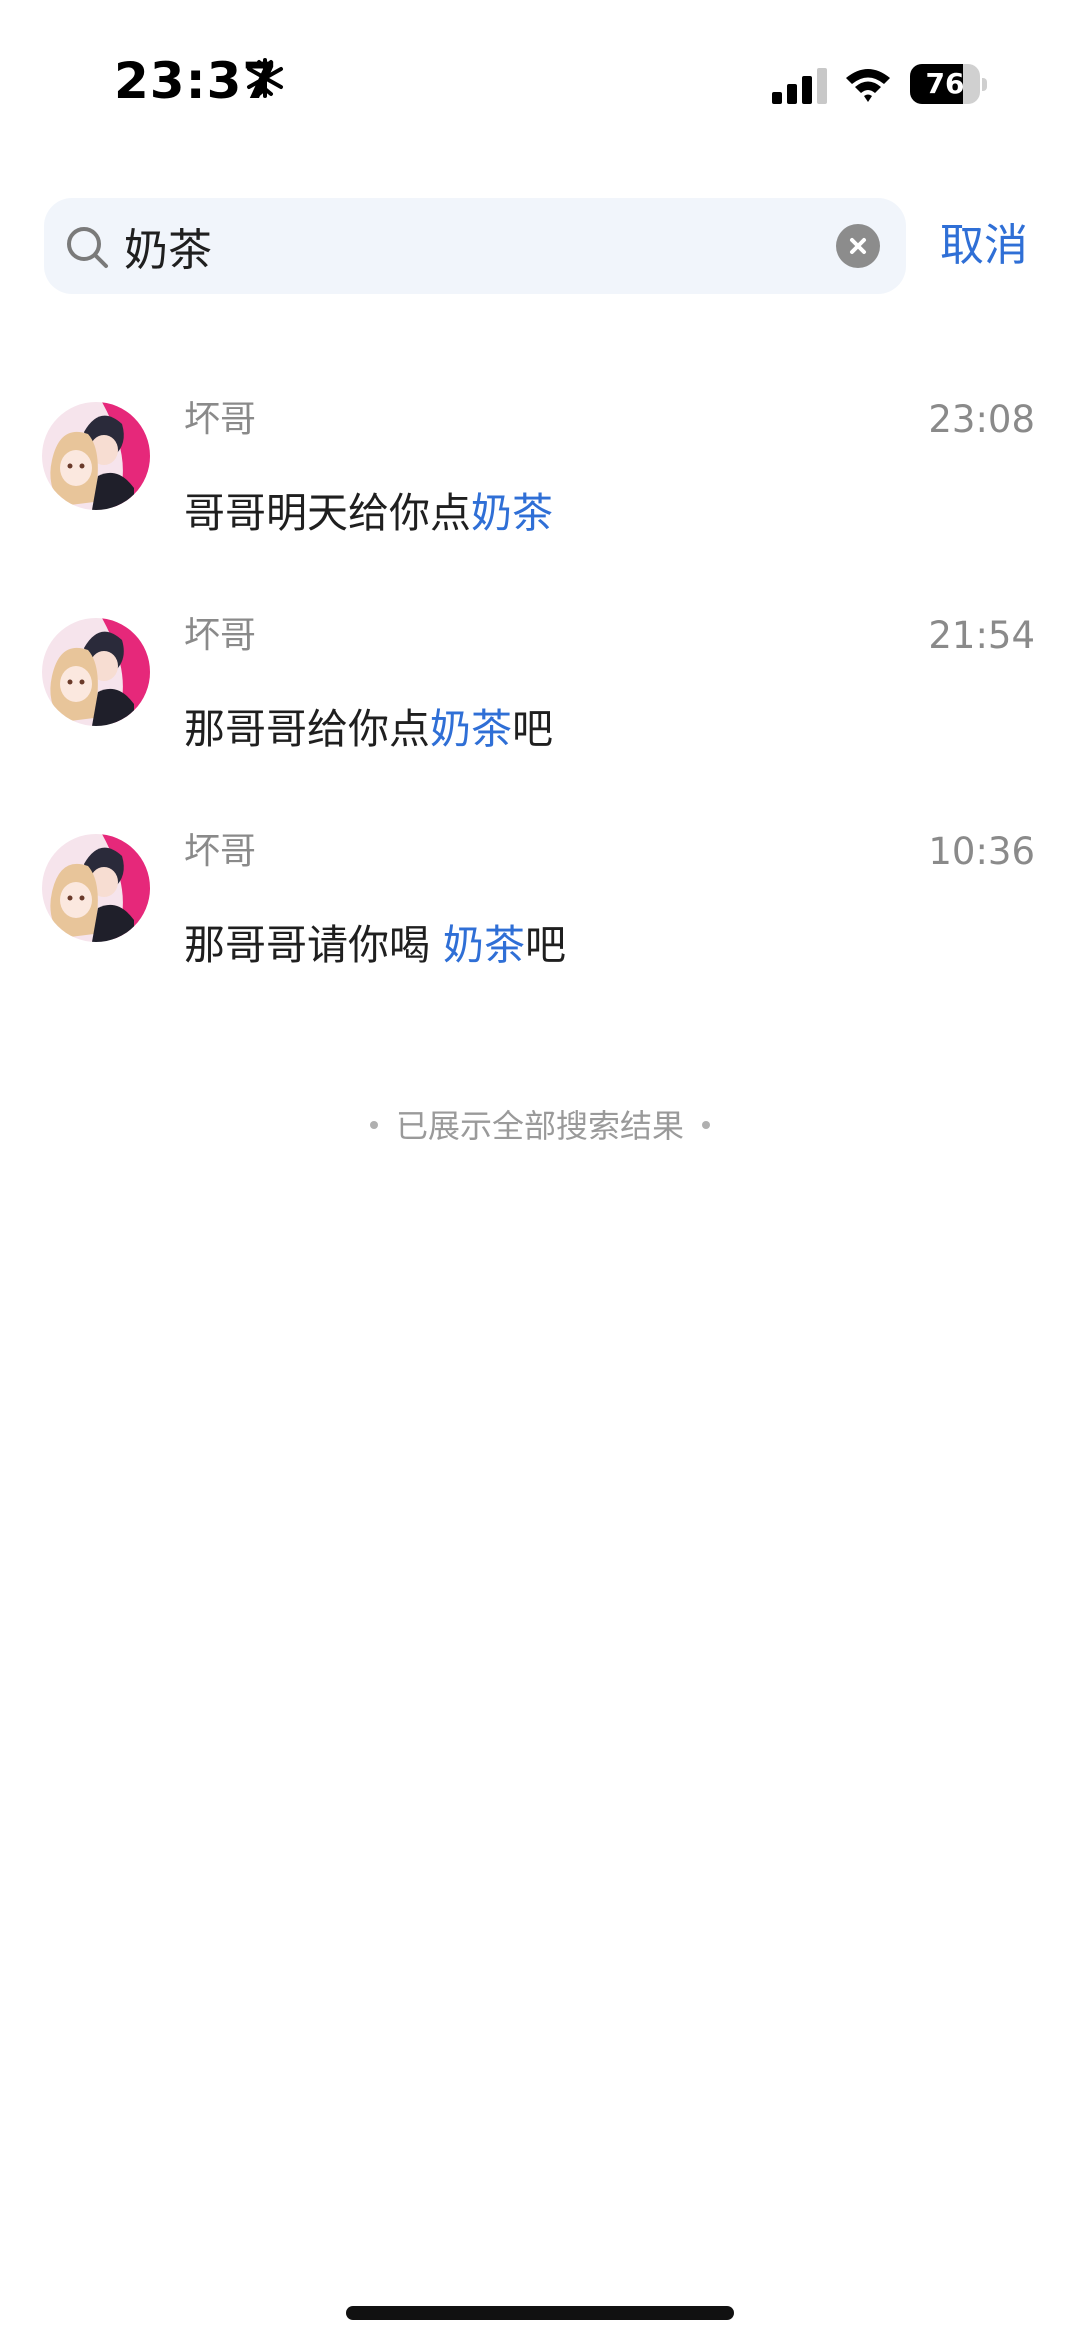  I want to click on search-result-item: 坏哥 23:08 哥哥明天给你点奶茶, so click(540, 498).